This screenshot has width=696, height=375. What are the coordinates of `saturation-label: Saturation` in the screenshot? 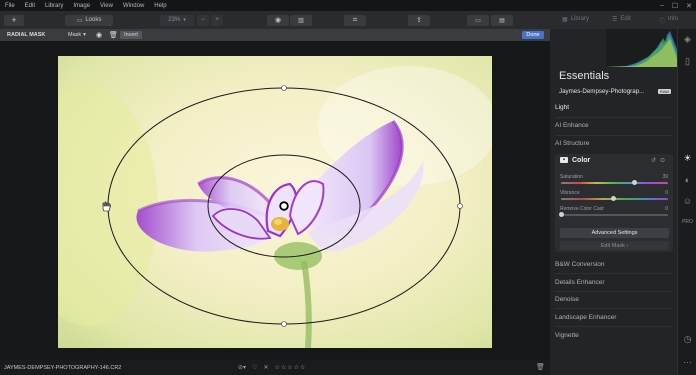 It's located at (571, 177).